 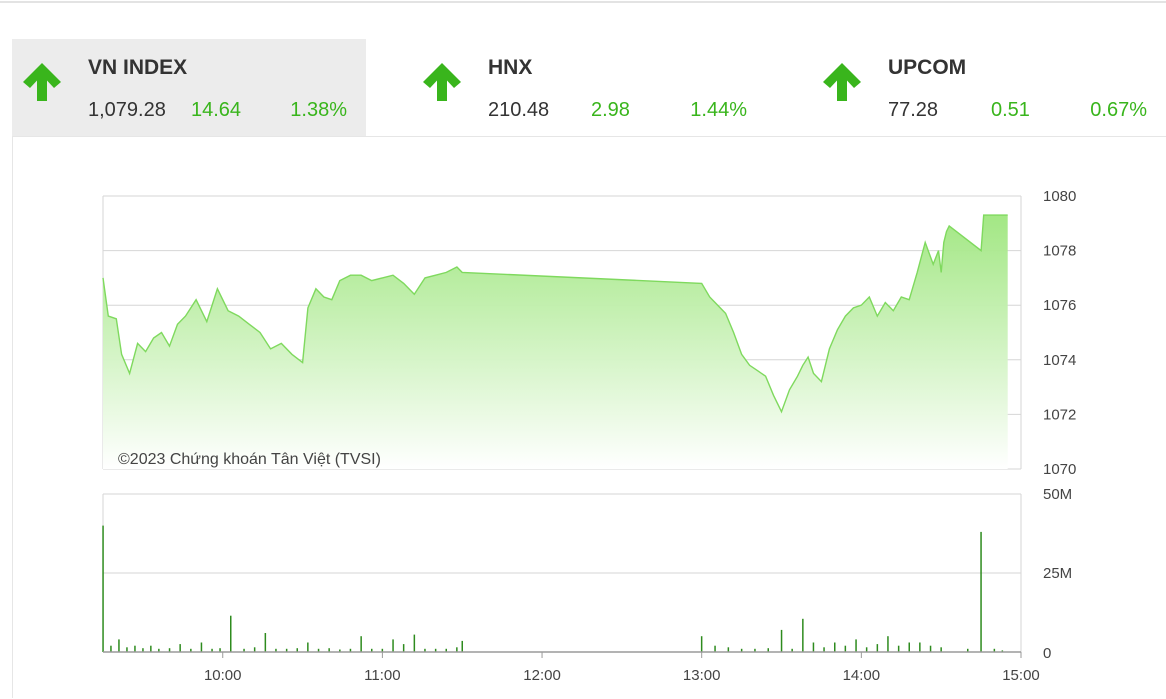 I want to click on volume-tick-label: 25M, so click(x=1057, y=573).